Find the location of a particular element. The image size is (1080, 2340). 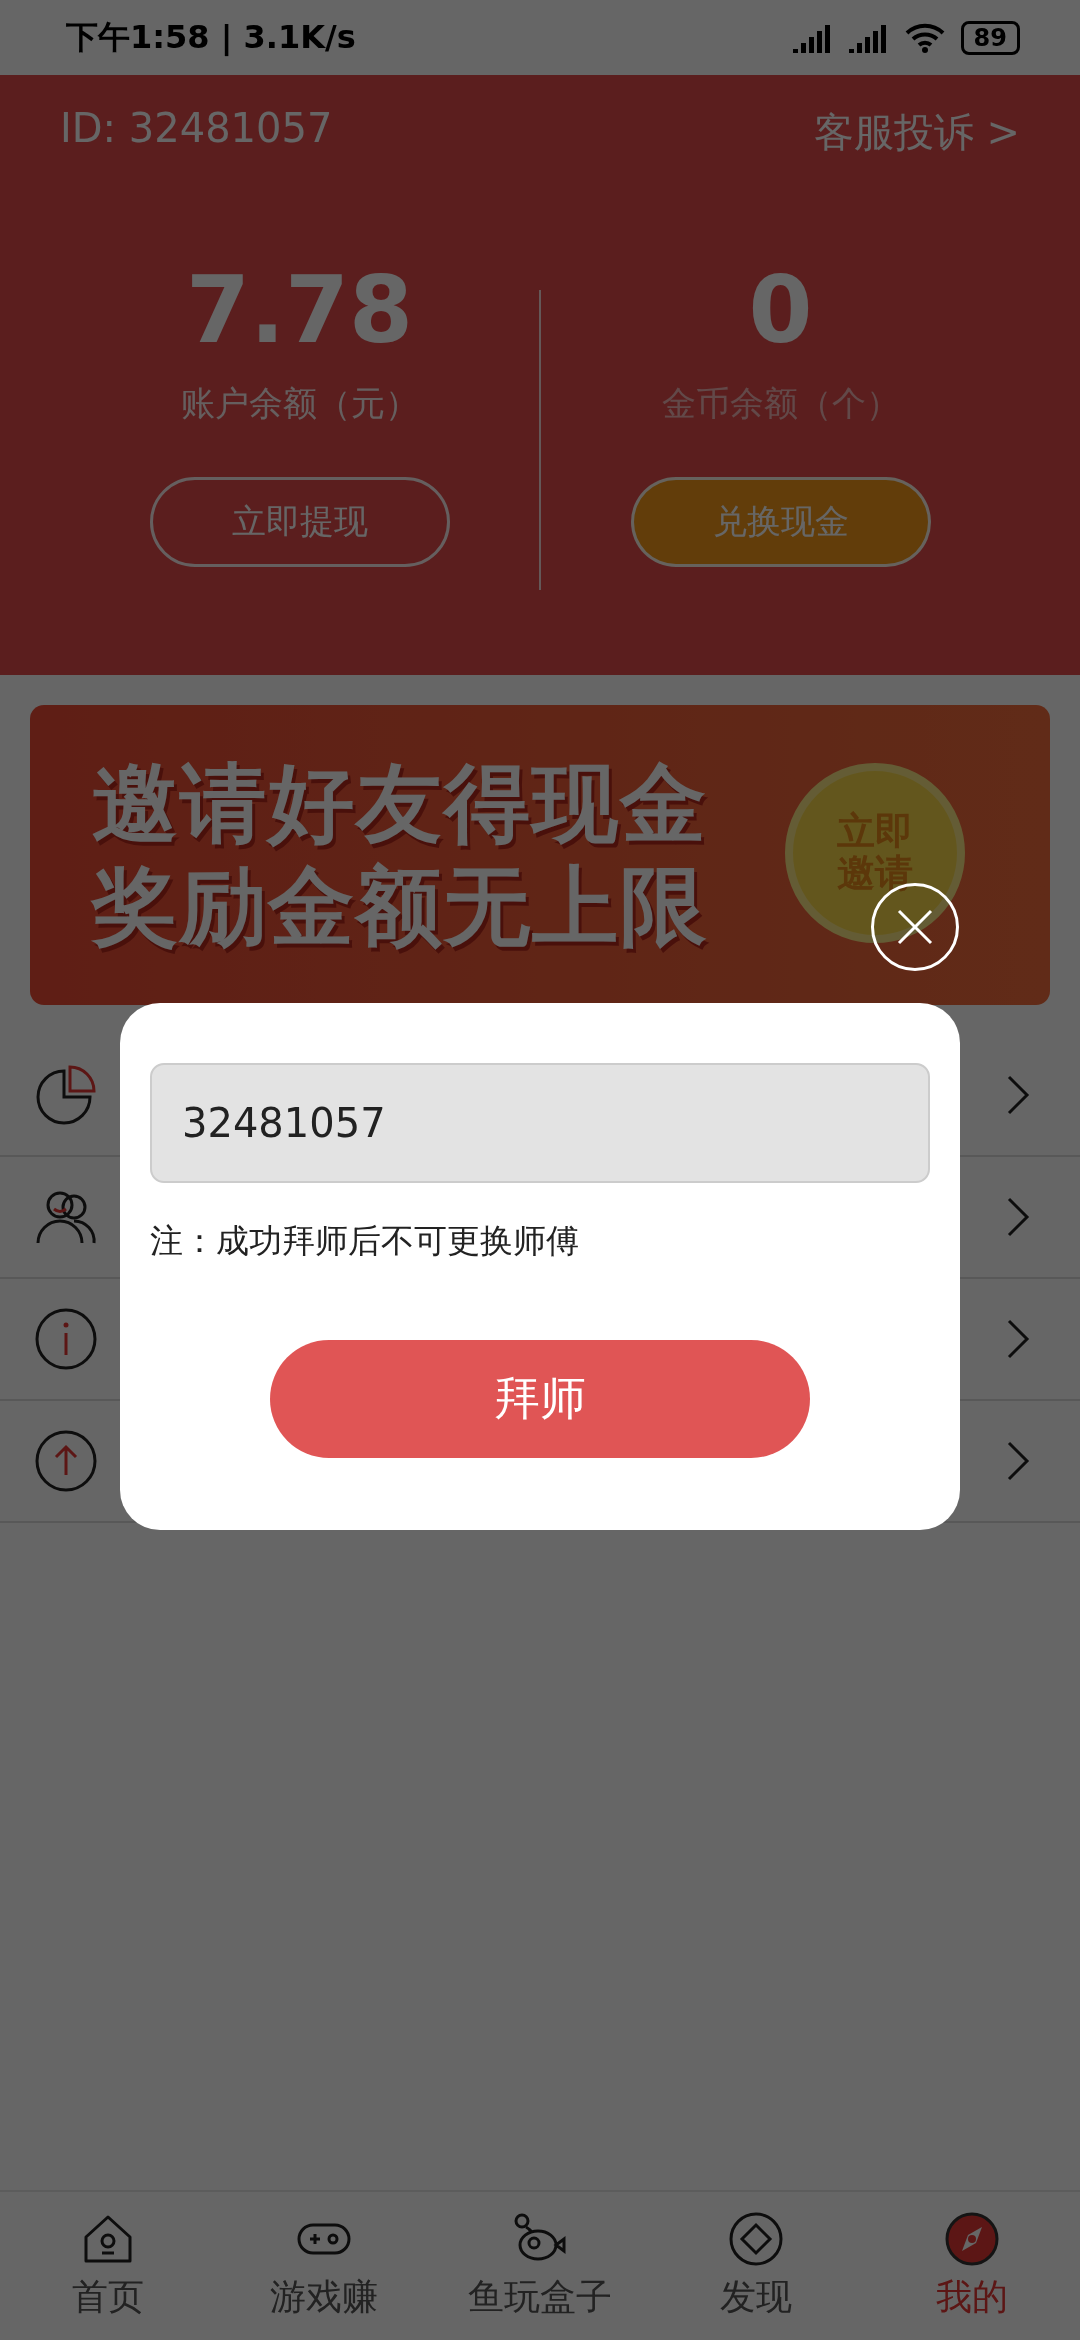

dialog-note: 注：成功拜师后不可更换师傅 is located at coordinates (365, 1241).